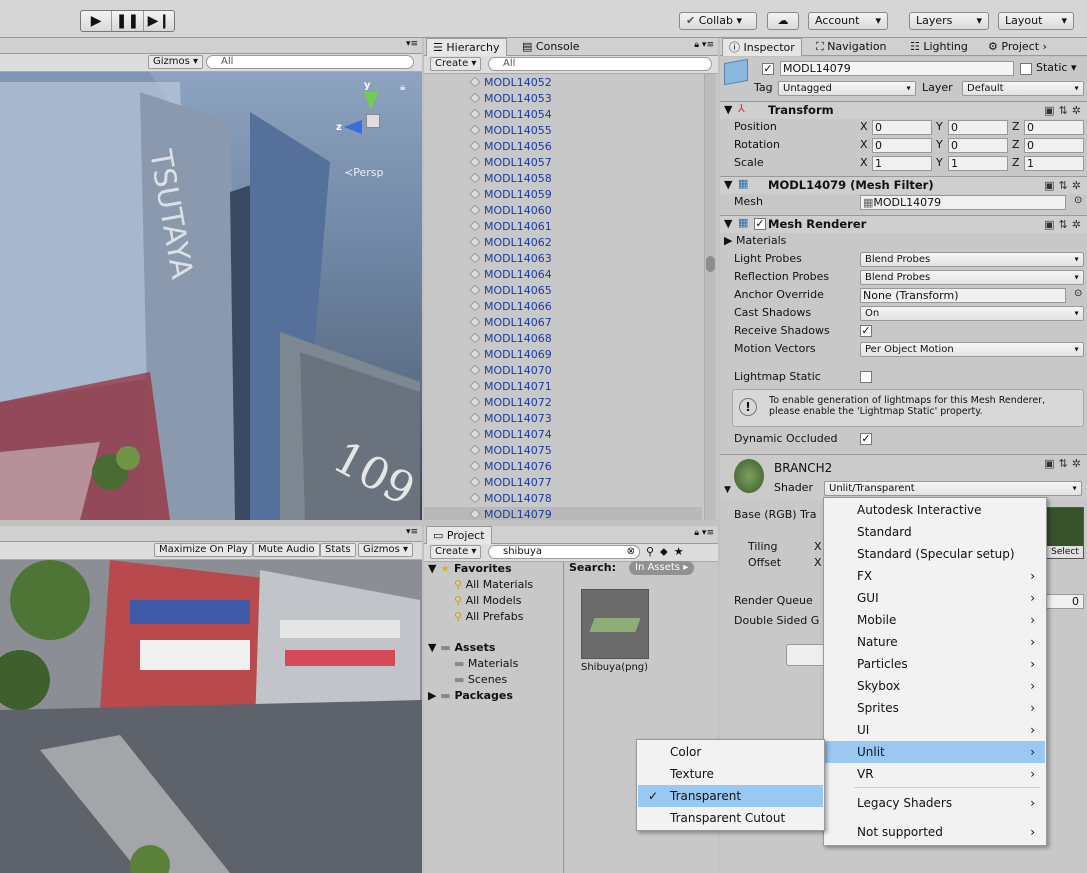  What do you see at coordinates (972, 313) in the screenshot?
I see `cast-shadows-dropdown: On` at bounding box center [972, 313].